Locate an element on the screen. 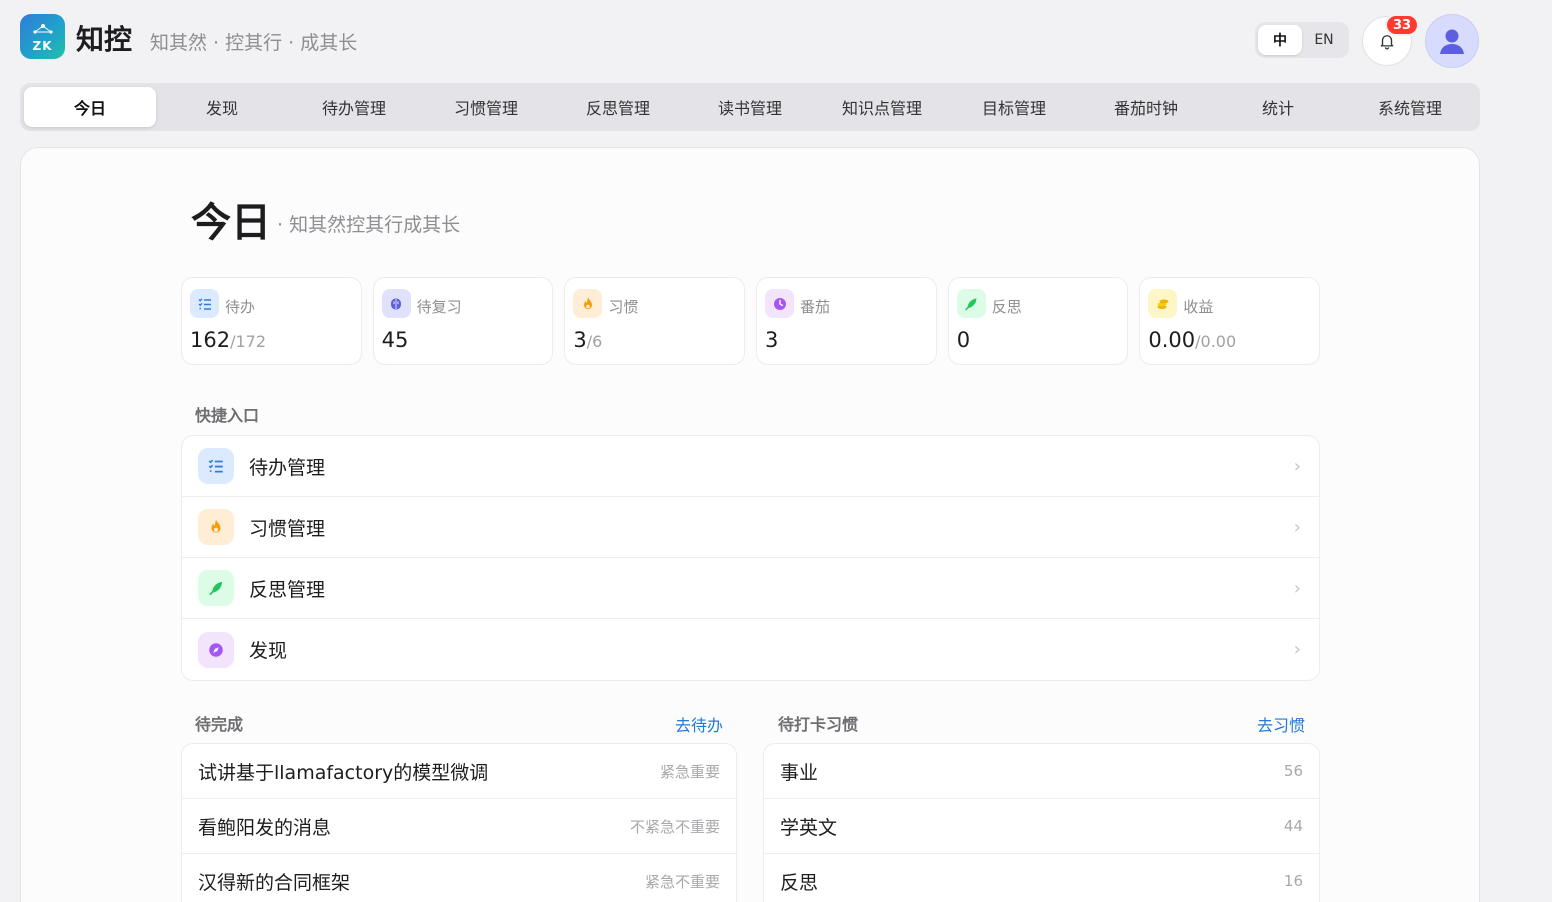 This screenshot has height=902, width=1552. nav-discover: 发现 is located at coordinates (222, 107).